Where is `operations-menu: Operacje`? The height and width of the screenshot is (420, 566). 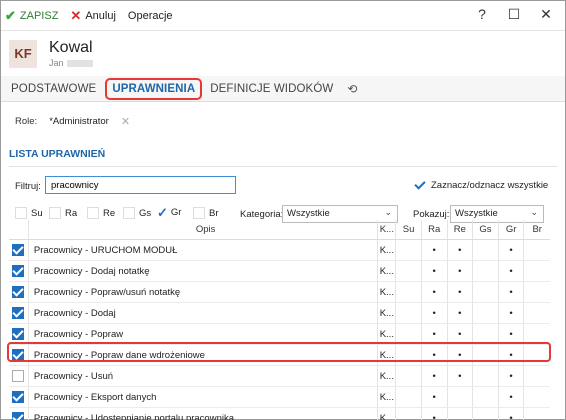
operations-menu: Operacje is located at coordinates (150, 16).